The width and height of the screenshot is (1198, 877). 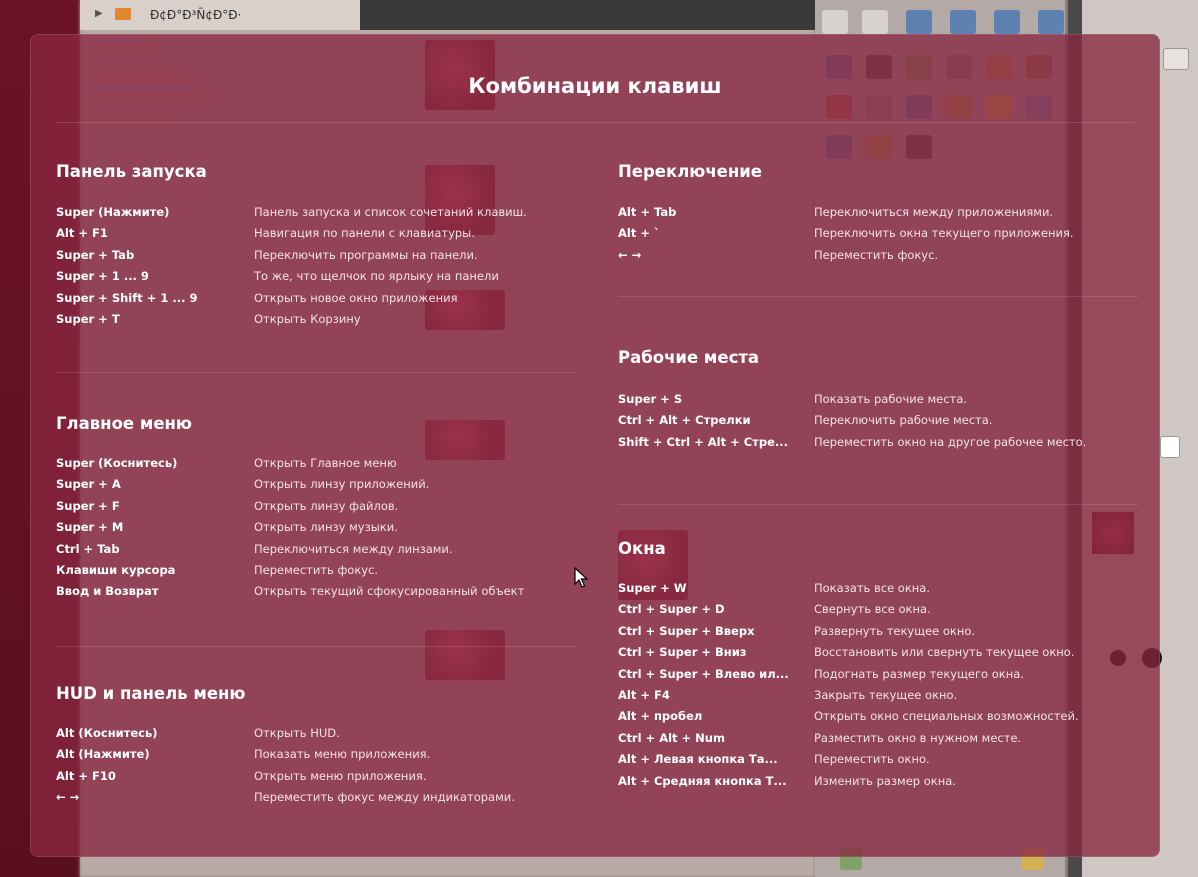 What do you see at coordinates (903, 420) in the screenshot?
I see `shortcut-desc: Переключить рабочие места.` at bounding box center [903, 420].